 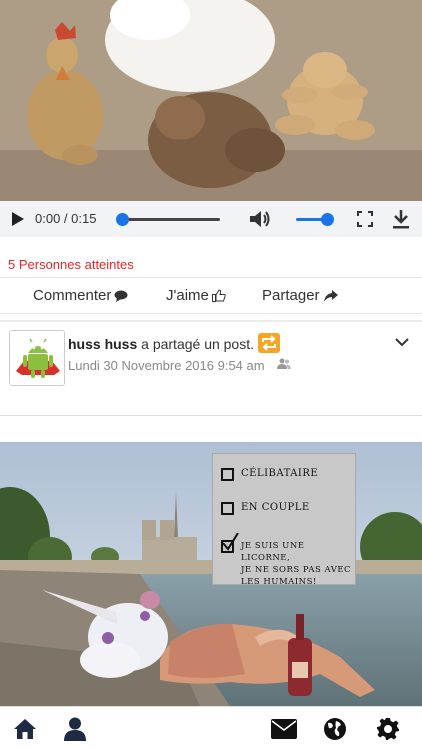 I want to click on avatar, so click(x=37, y=358).